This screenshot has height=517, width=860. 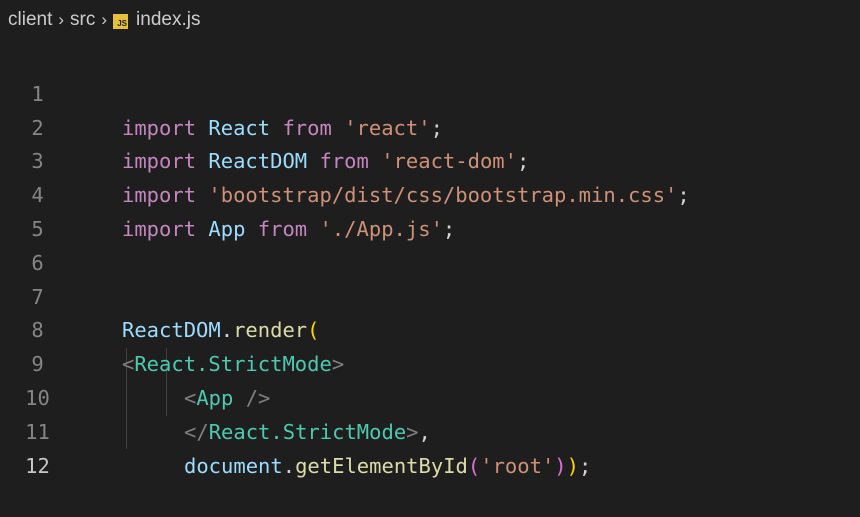 What do you see at coordinates (37, 465) in the screenshot?
I see `line-number: 12` at bounding box center [37, 465].